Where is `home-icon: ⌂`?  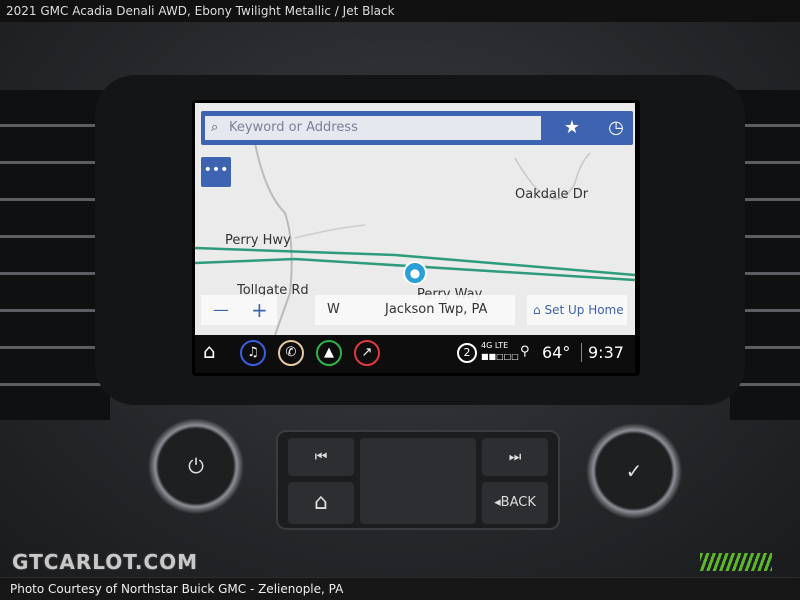 home-icon: ⌂ is located at coordinates (537, 310).